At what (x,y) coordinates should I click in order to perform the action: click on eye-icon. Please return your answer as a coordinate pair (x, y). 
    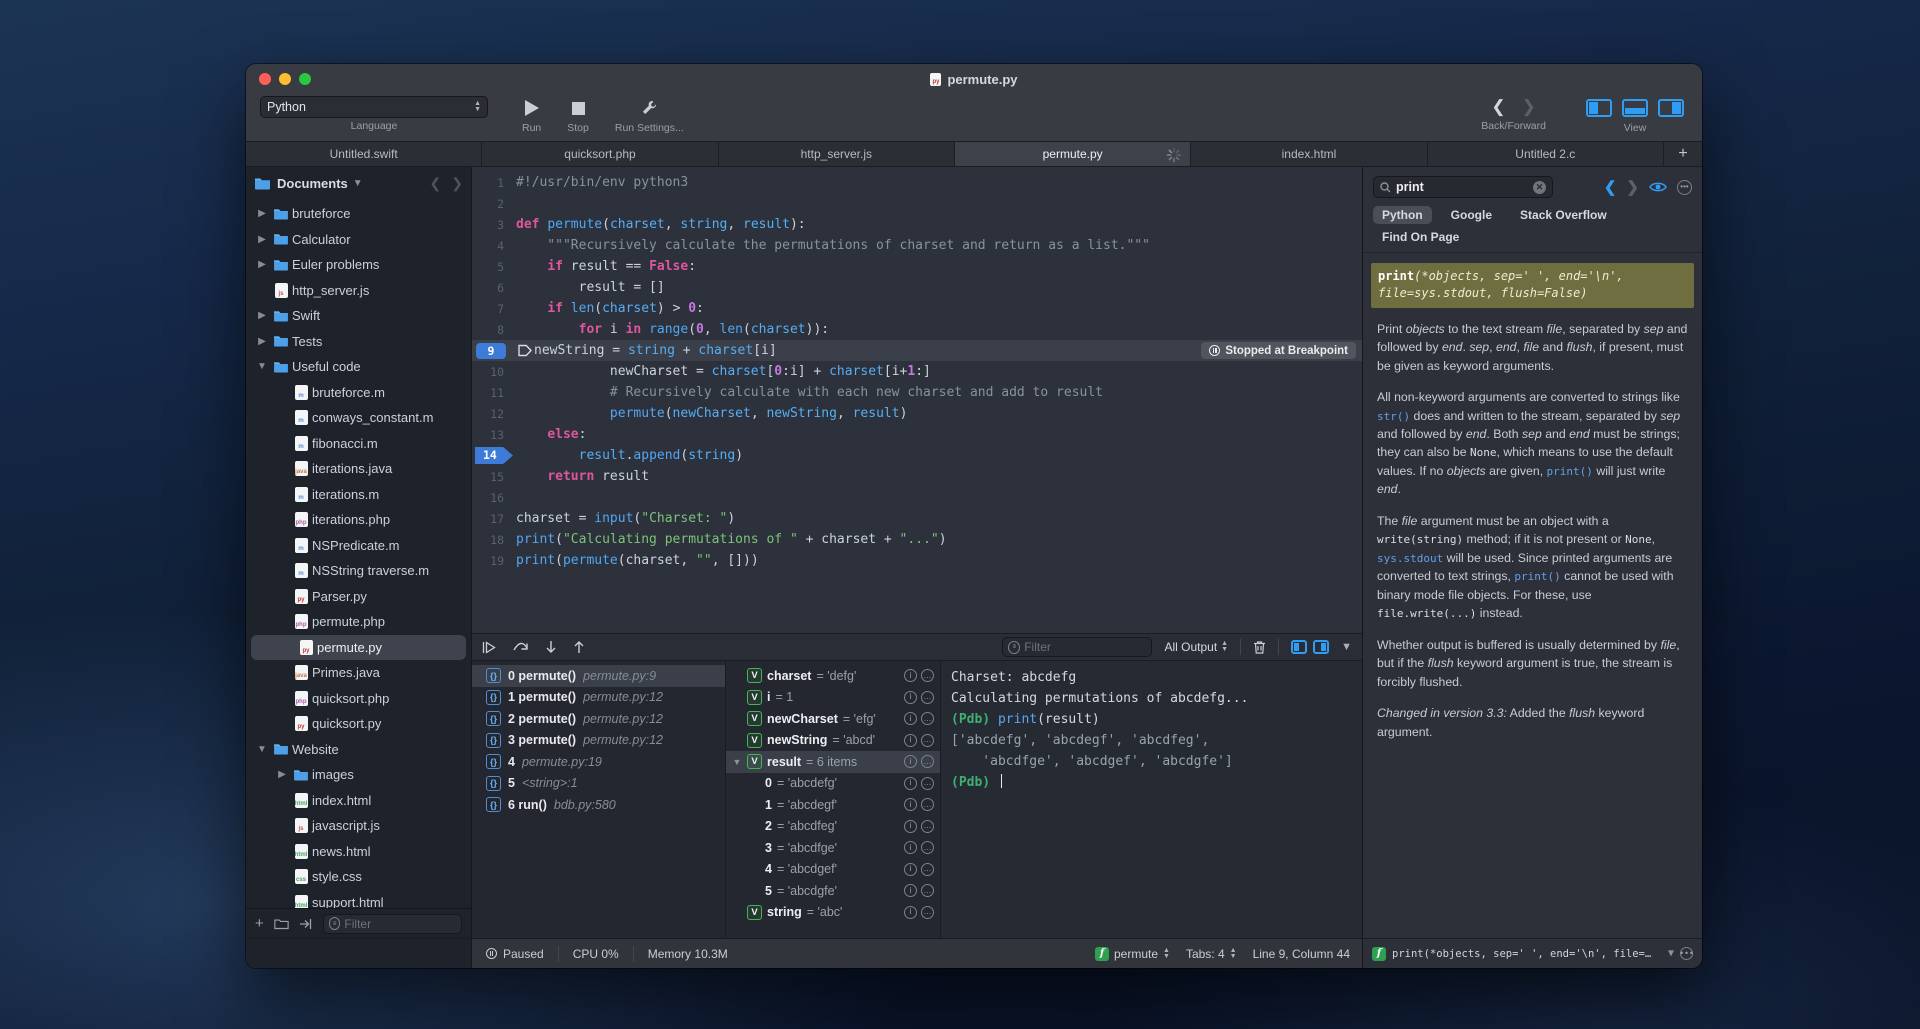
    Looking at the image, I should click on (1658, 187).